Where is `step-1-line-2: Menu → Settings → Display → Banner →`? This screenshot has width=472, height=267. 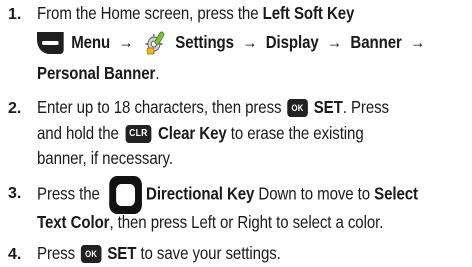
step-1-line-2: Menu → Settings → Display → Banner → is located at coordinates (233, 43).